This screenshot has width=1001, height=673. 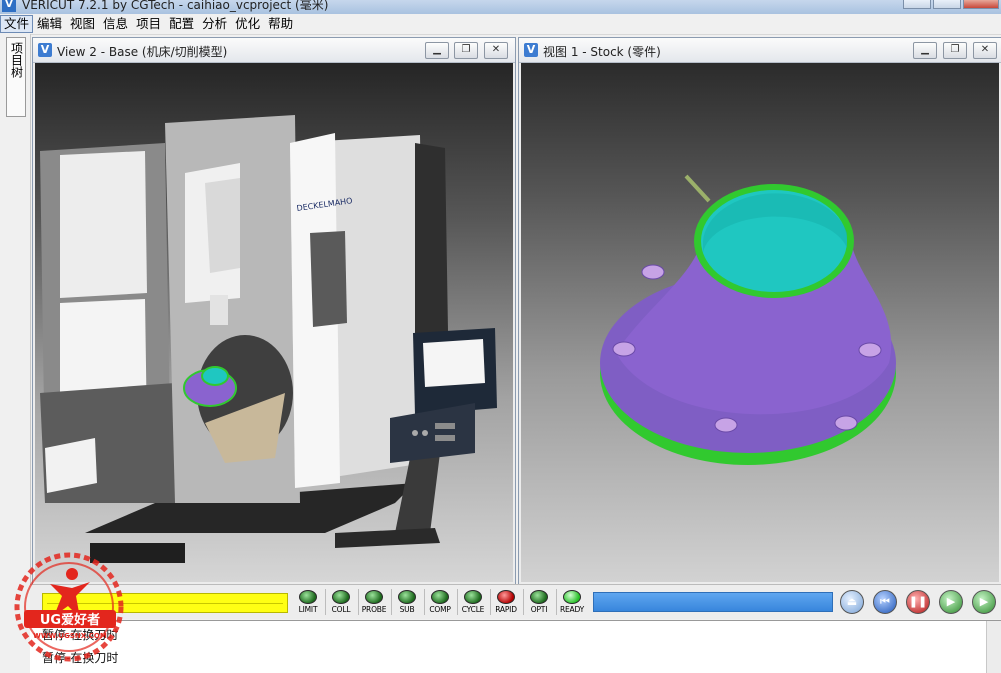 I want to click on led-rapid-bulb, so click(x=506, y=597).